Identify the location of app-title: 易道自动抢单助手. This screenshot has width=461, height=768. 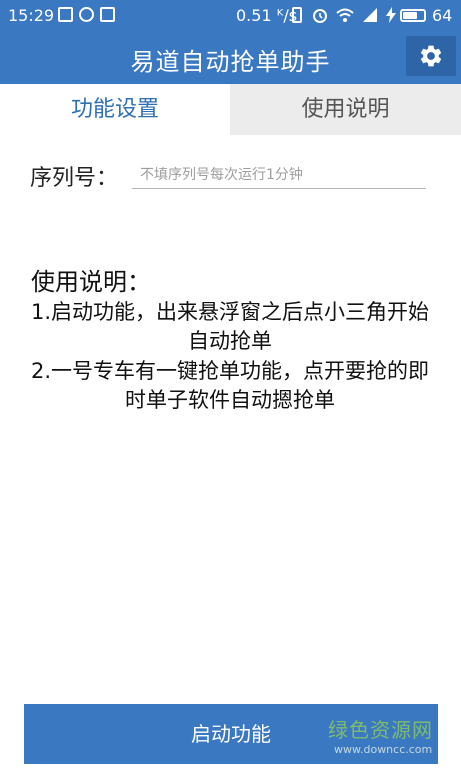
(230, 62).